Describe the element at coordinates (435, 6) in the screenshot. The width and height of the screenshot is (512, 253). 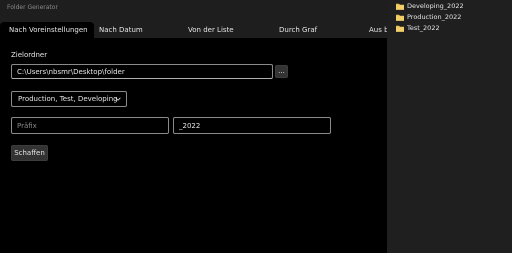
I see `folder-name: Developing_2022` at that location.